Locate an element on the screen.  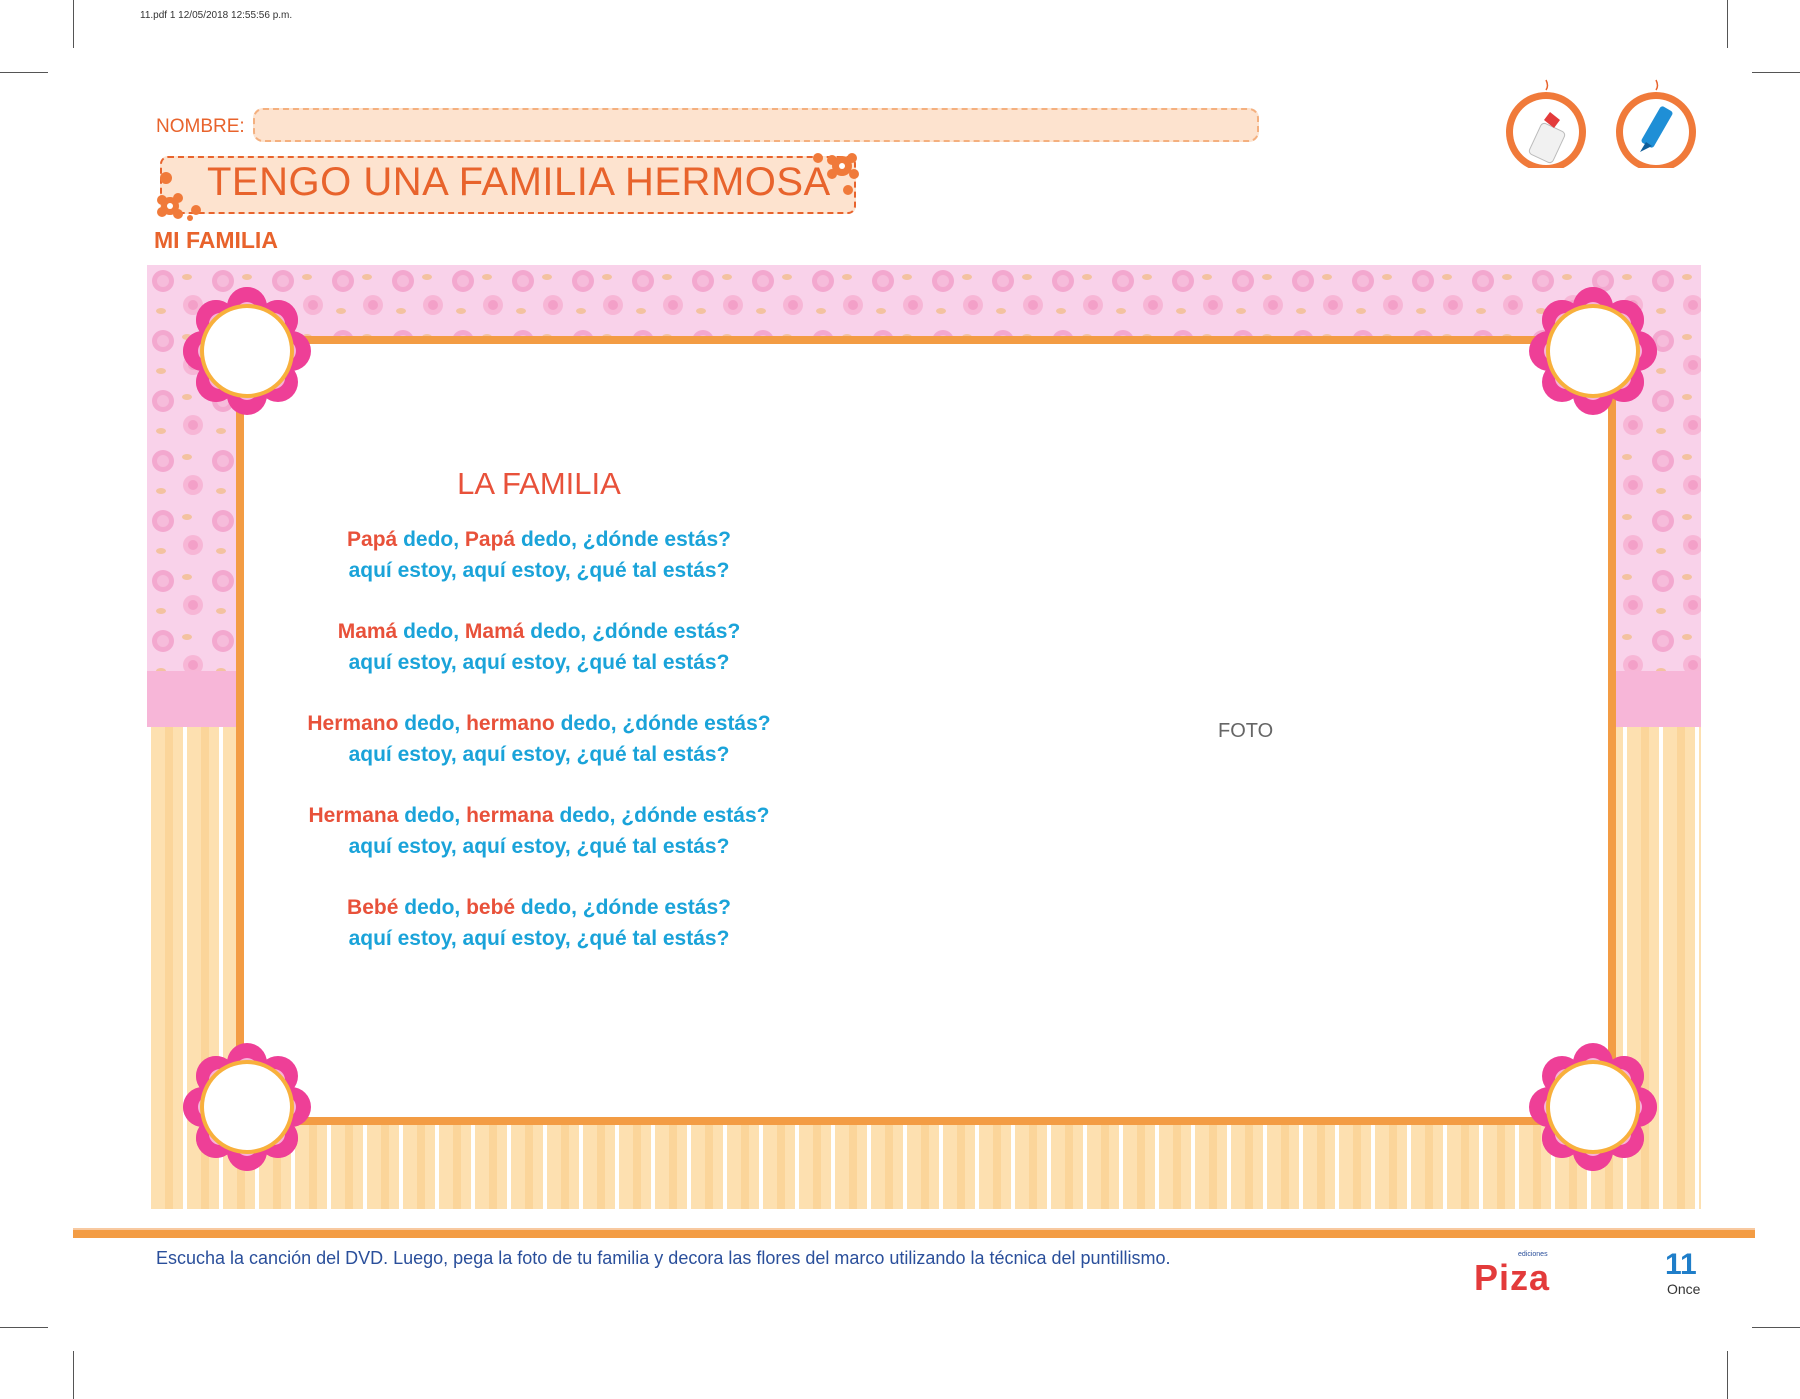
photo-placeholder-label: FOTO is located at coordinates (1246, 731).